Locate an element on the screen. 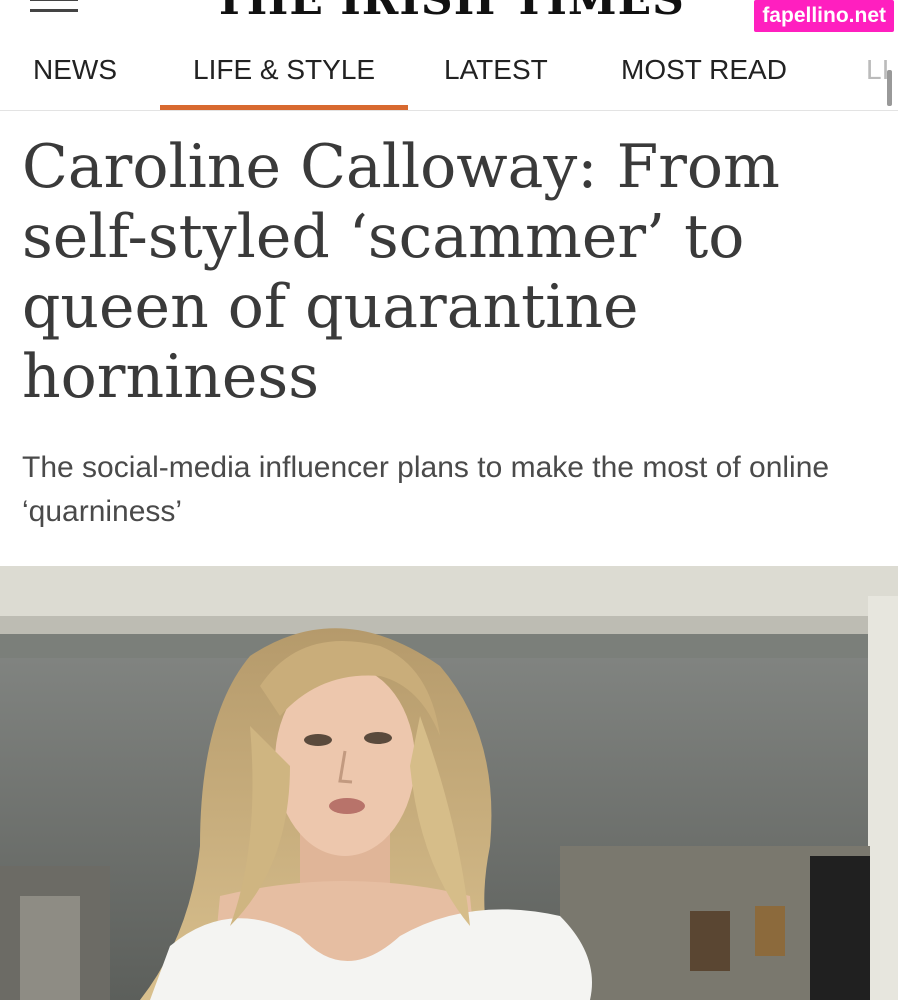 The height and width of the screenshot is (1000, 898). nav-item-live: LI is located at coordinates (877, 74).